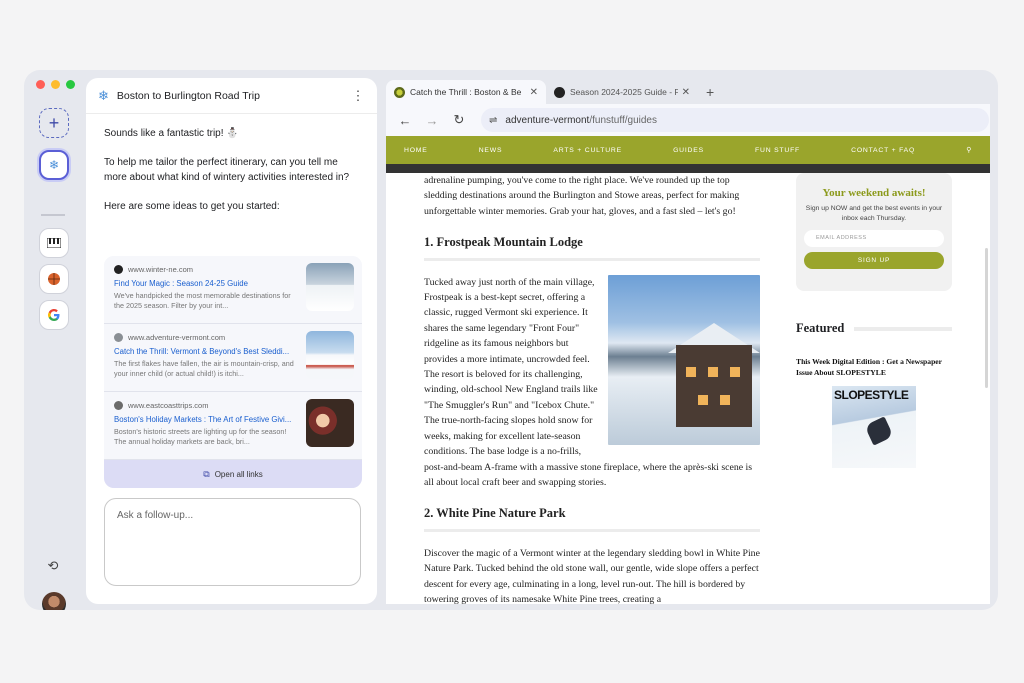  What do you see at coordinates (871, 395) in the screenshot?
I see `magazine-title: SLOPESTYLE` at bounding box center [871, 395].